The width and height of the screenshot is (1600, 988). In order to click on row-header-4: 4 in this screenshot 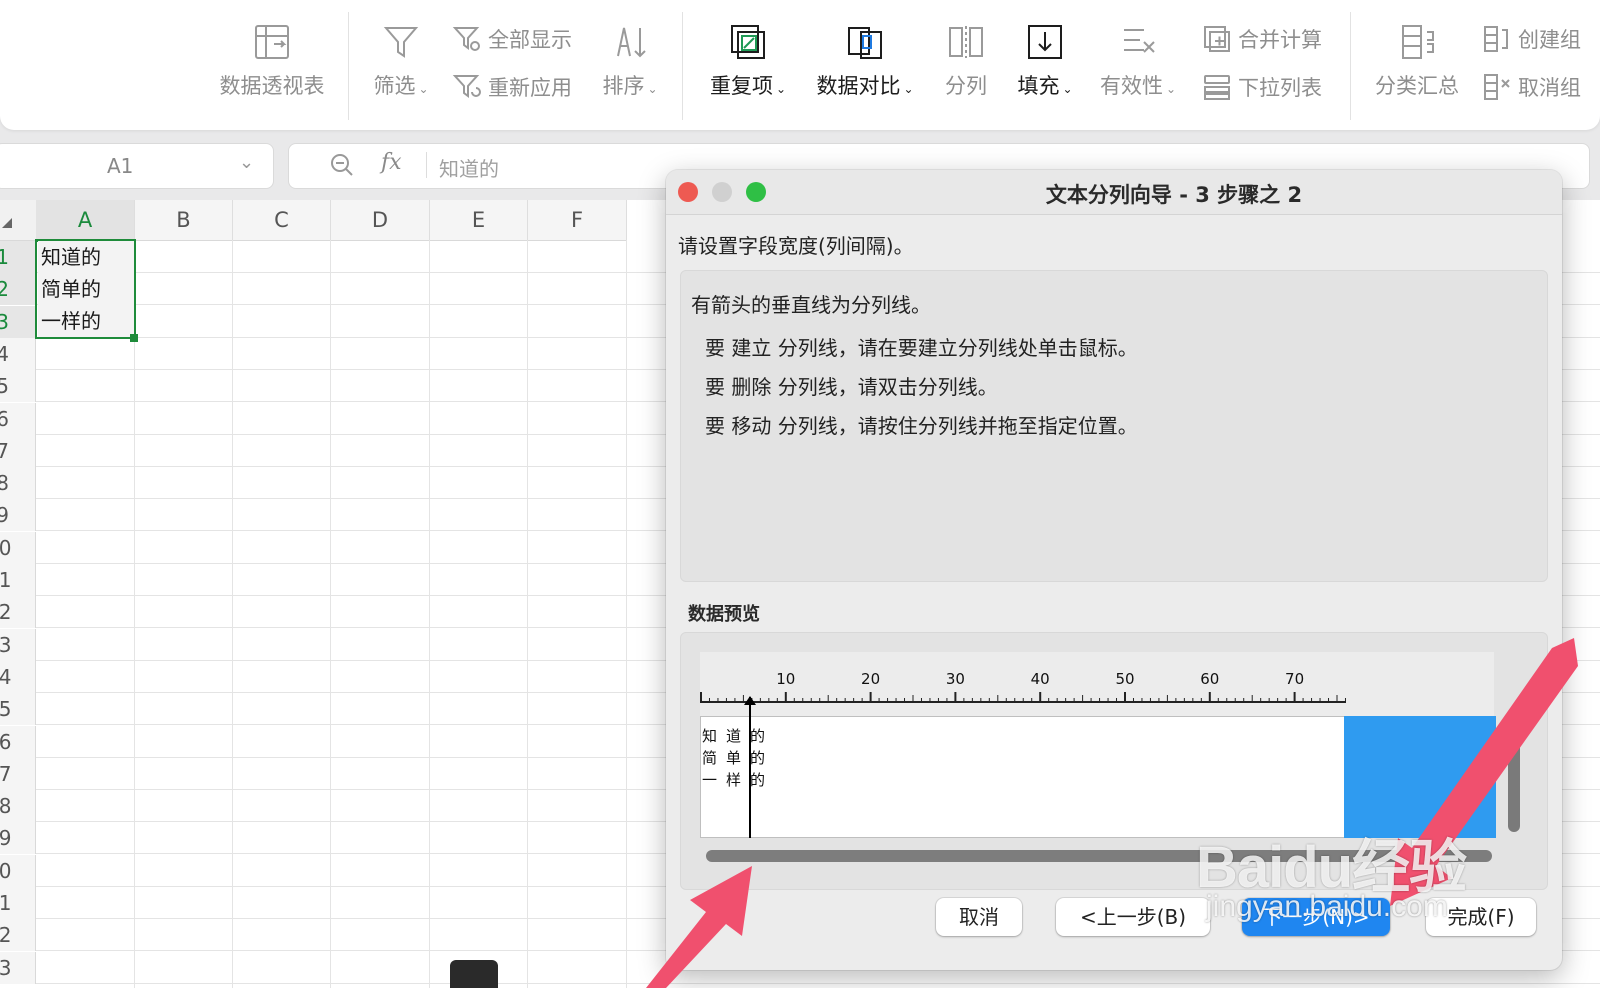, I will do `click(18, 353)`.